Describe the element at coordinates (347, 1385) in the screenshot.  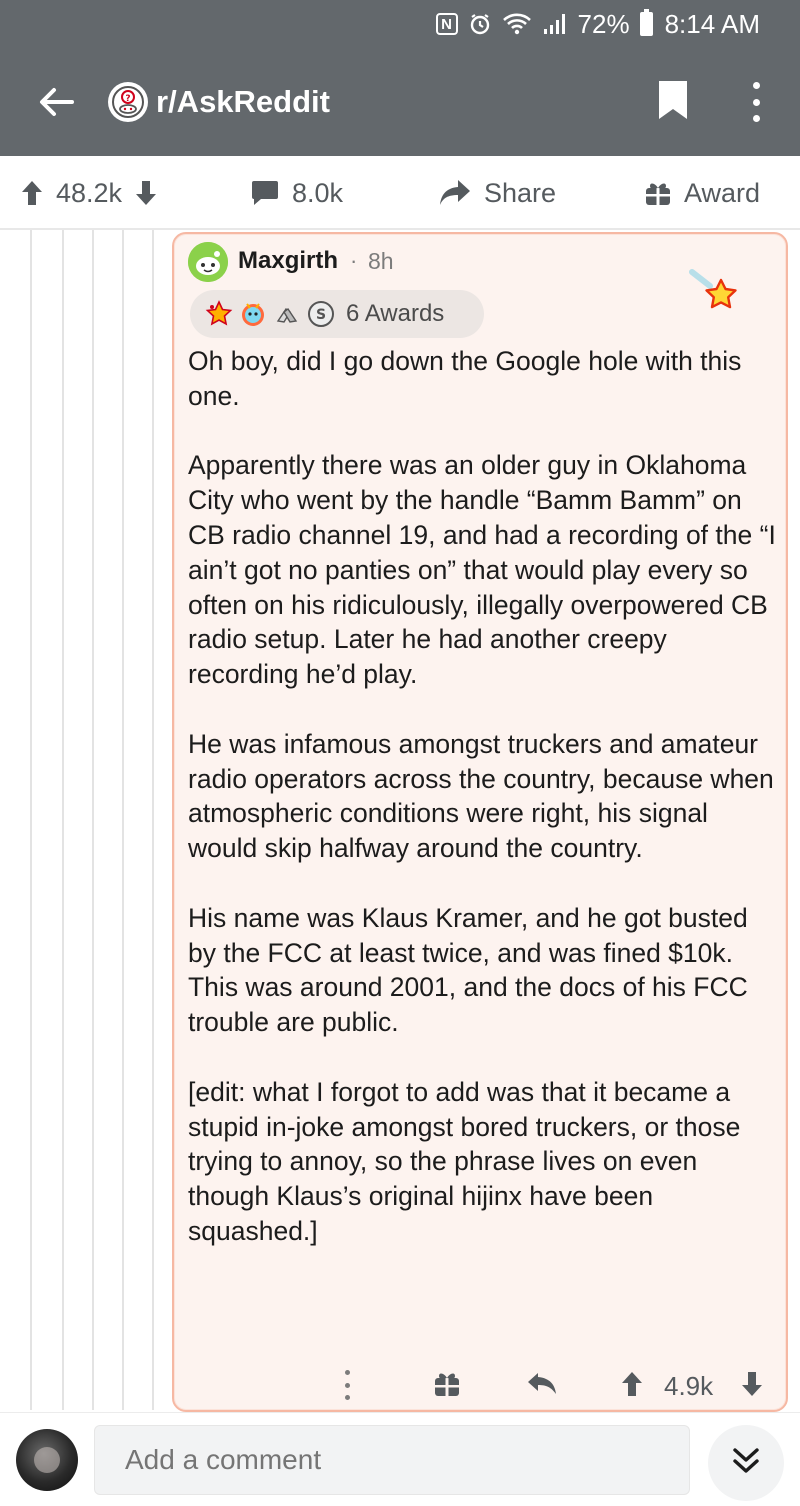
I see `comment-more-icon` at that location.